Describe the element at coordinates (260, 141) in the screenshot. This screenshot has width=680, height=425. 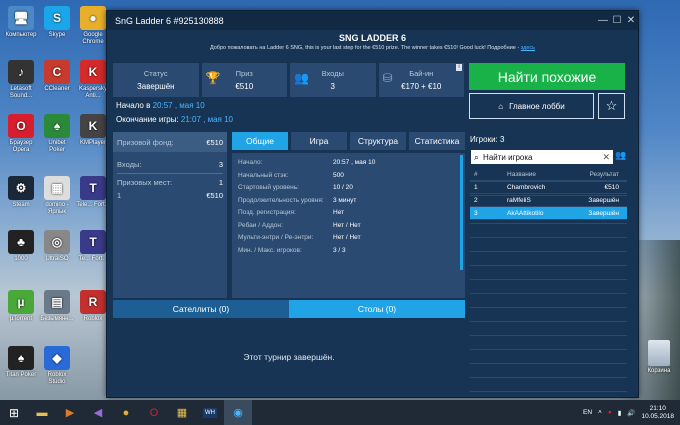
I see `tab-general: Общие` at that location.